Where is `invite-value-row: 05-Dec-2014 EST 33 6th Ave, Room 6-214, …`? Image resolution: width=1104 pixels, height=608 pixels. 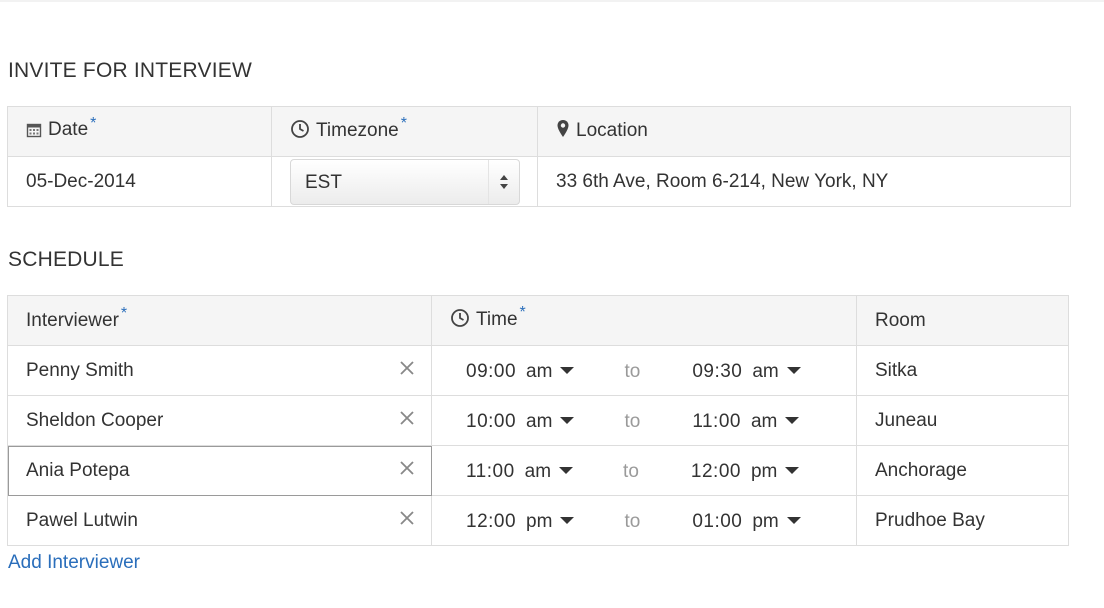
invite-value-row: 05-Dec-2014 EST 33 6th Ave, Room 6-214, … is located at coordinates (539, 181).